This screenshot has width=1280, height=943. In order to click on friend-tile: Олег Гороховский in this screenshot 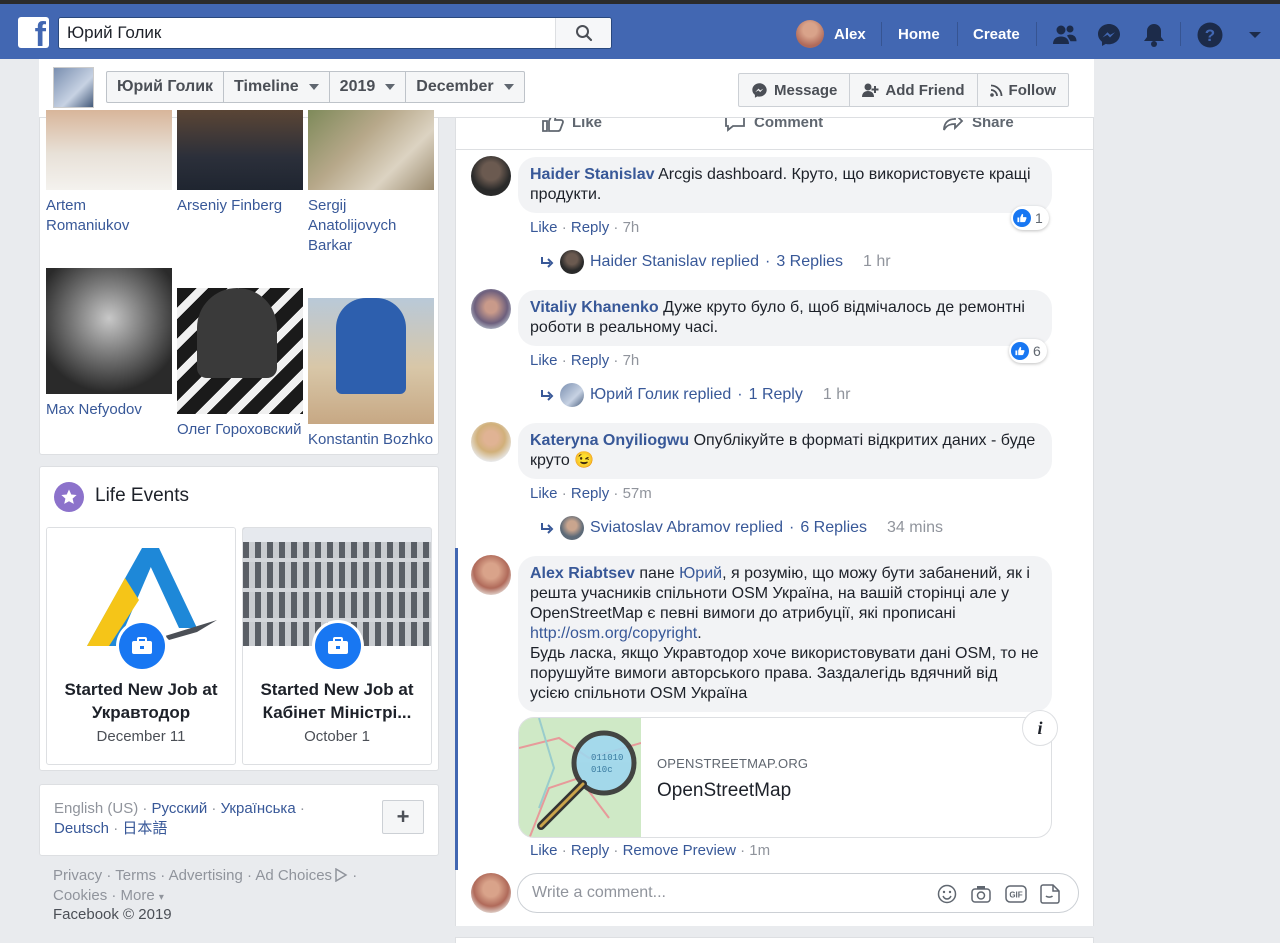, I will do `click(240, 354)`.